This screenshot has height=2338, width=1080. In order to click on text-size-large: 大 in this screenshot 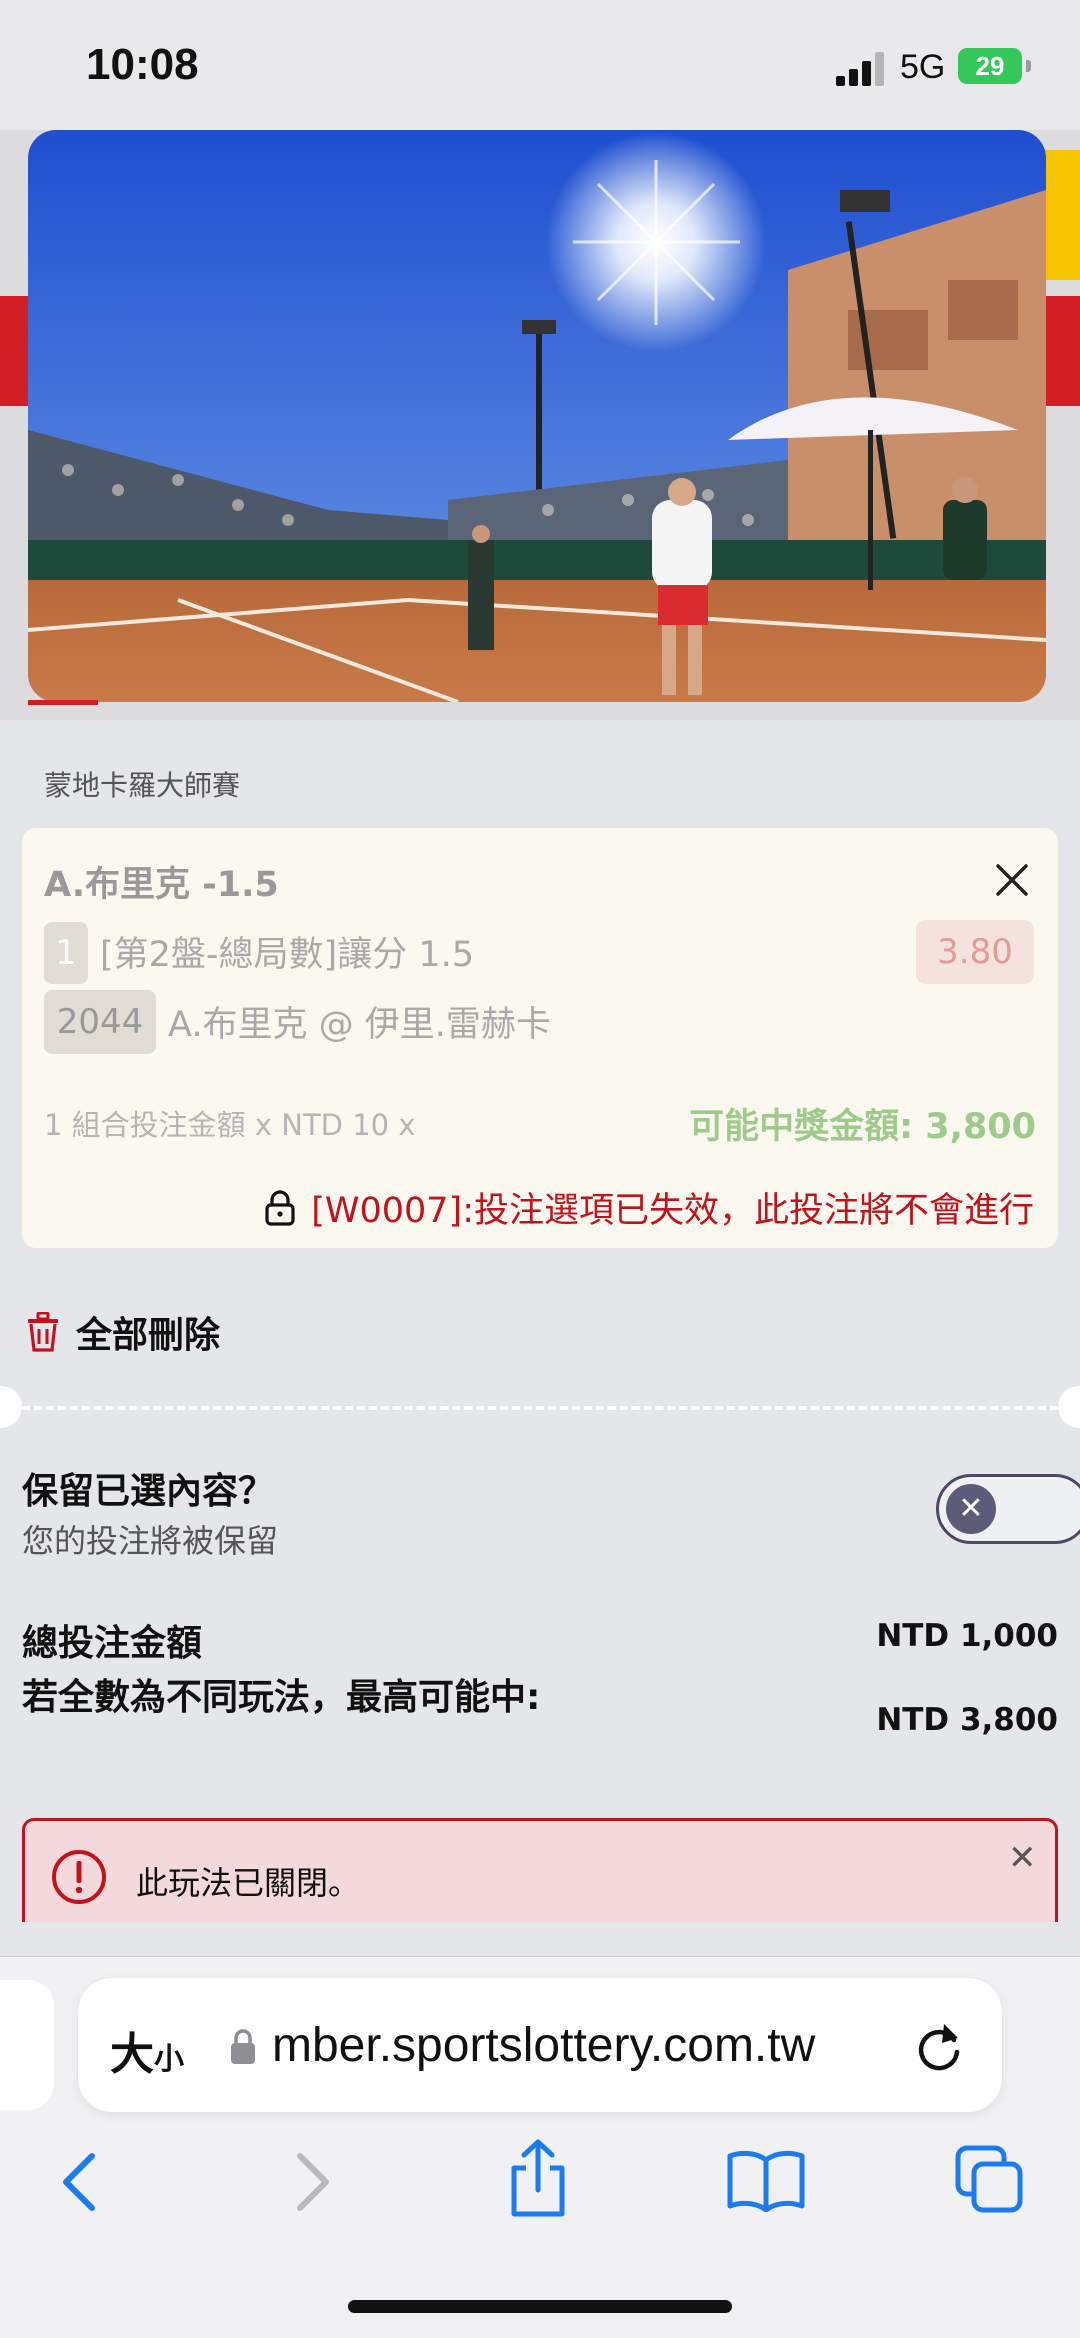, I will do `click(132, 2054)`.